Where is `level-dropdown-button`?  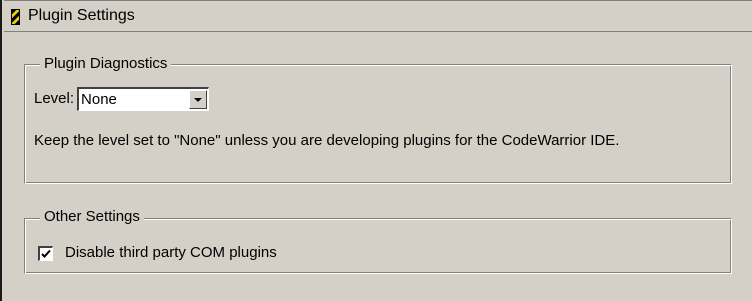 level-dropdown-button is located at coordinates (198, 99).